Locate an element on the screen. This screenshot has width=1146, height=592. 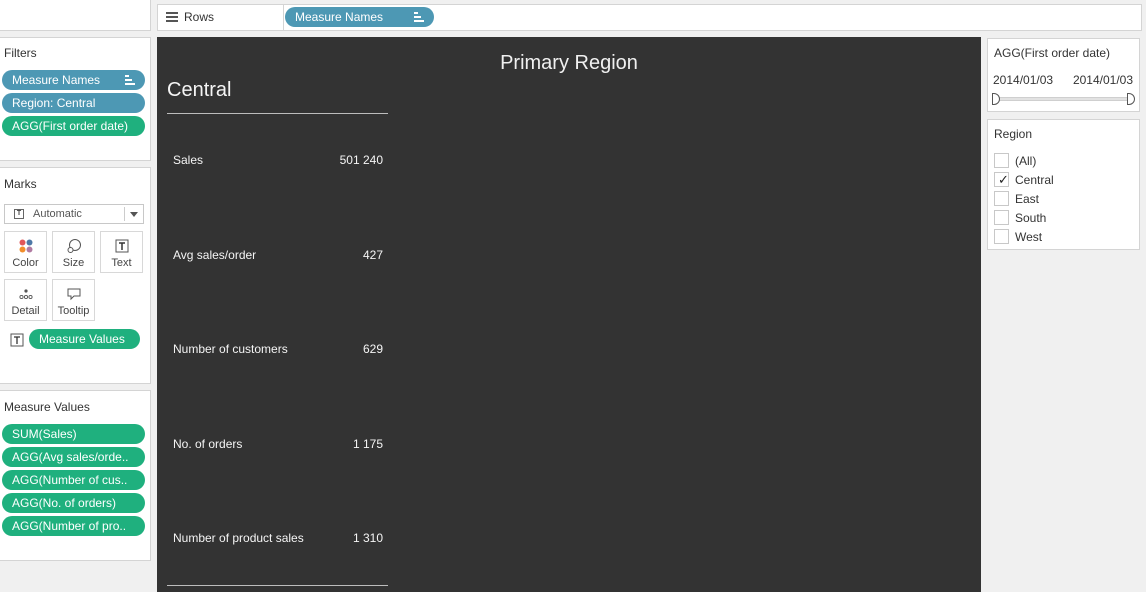
measure-value-pill-label: SUM(Sales) is located at coordinates (44, 434).